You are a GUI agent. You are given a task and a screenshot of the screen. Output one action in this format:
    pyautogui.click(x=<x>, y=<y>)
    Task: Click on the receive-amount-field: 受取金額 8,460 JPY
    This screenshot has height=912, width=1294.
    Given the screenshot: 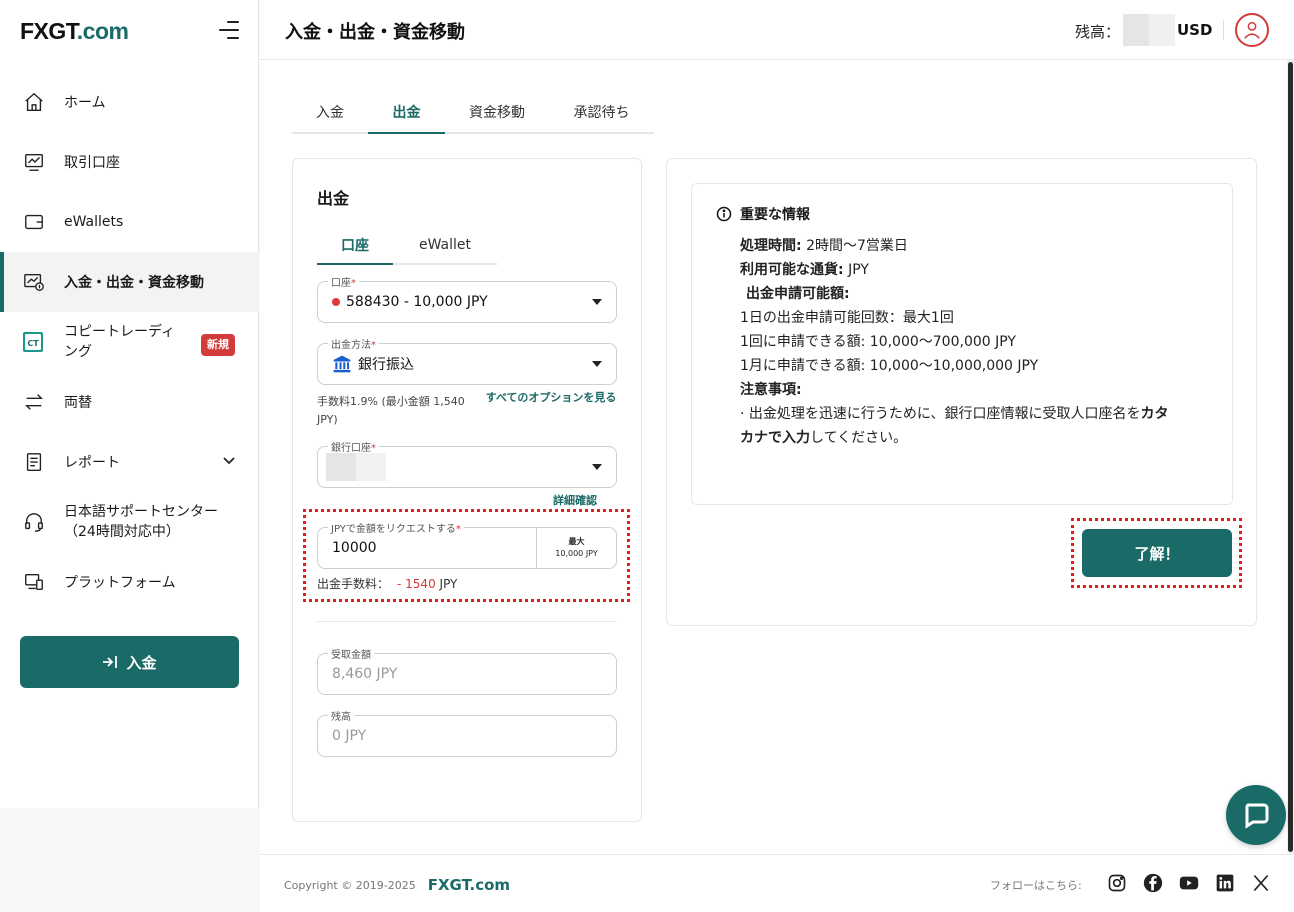 What is the action you would take?
    pyautogui.click(x=467, y=670)
    